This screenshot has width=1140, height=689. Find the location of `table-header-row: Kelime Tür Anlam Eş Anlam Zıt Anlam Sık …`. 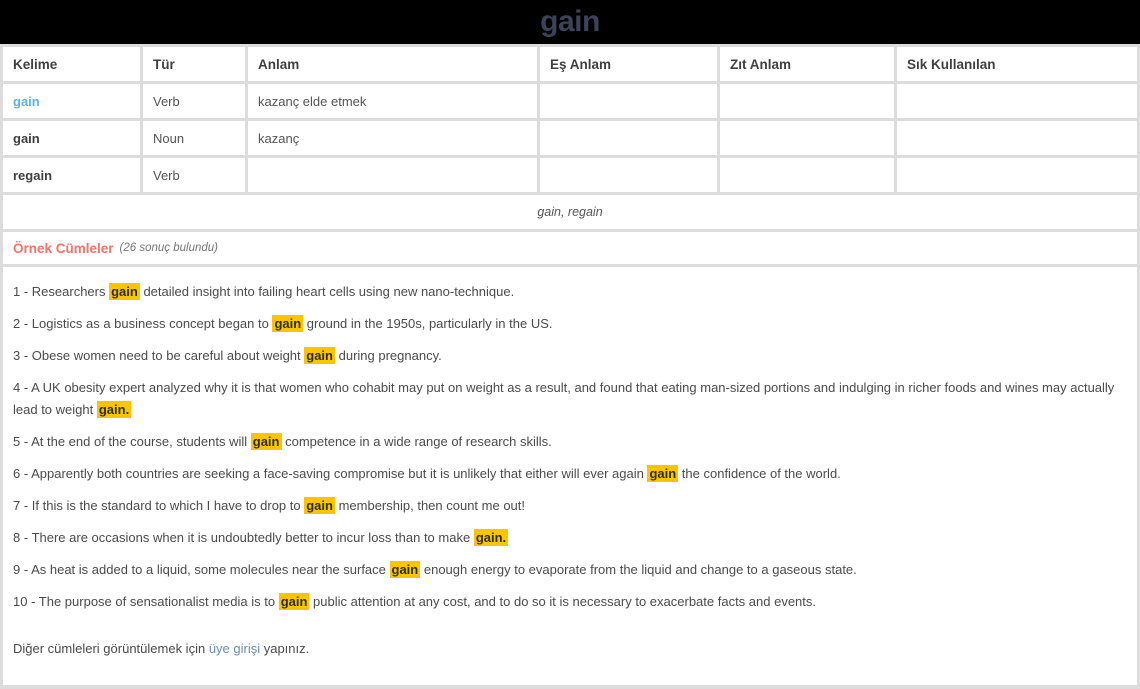

table-header-row: Kelime Tür Anlam Eş Anlam Zıt Anlam Sık … is located at coordinates (570, 62).